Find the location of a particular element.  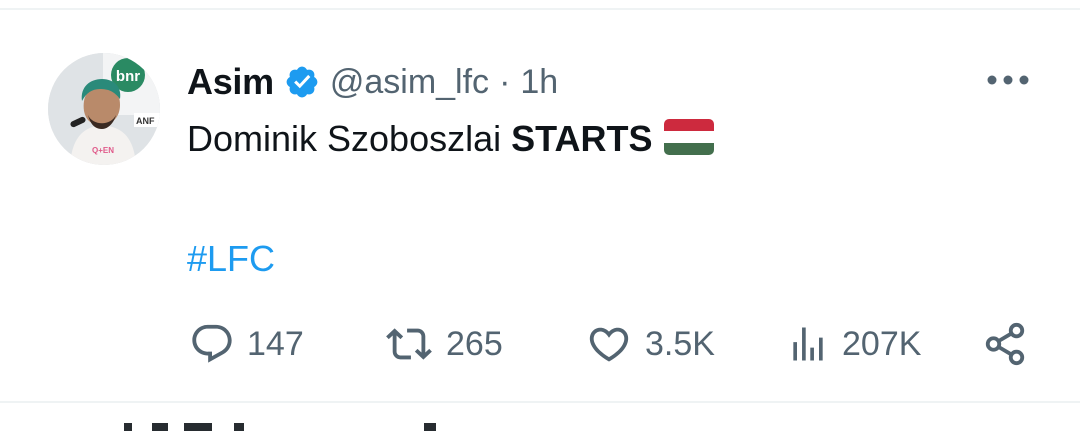

share-button is located at coordinates (1005, 344).